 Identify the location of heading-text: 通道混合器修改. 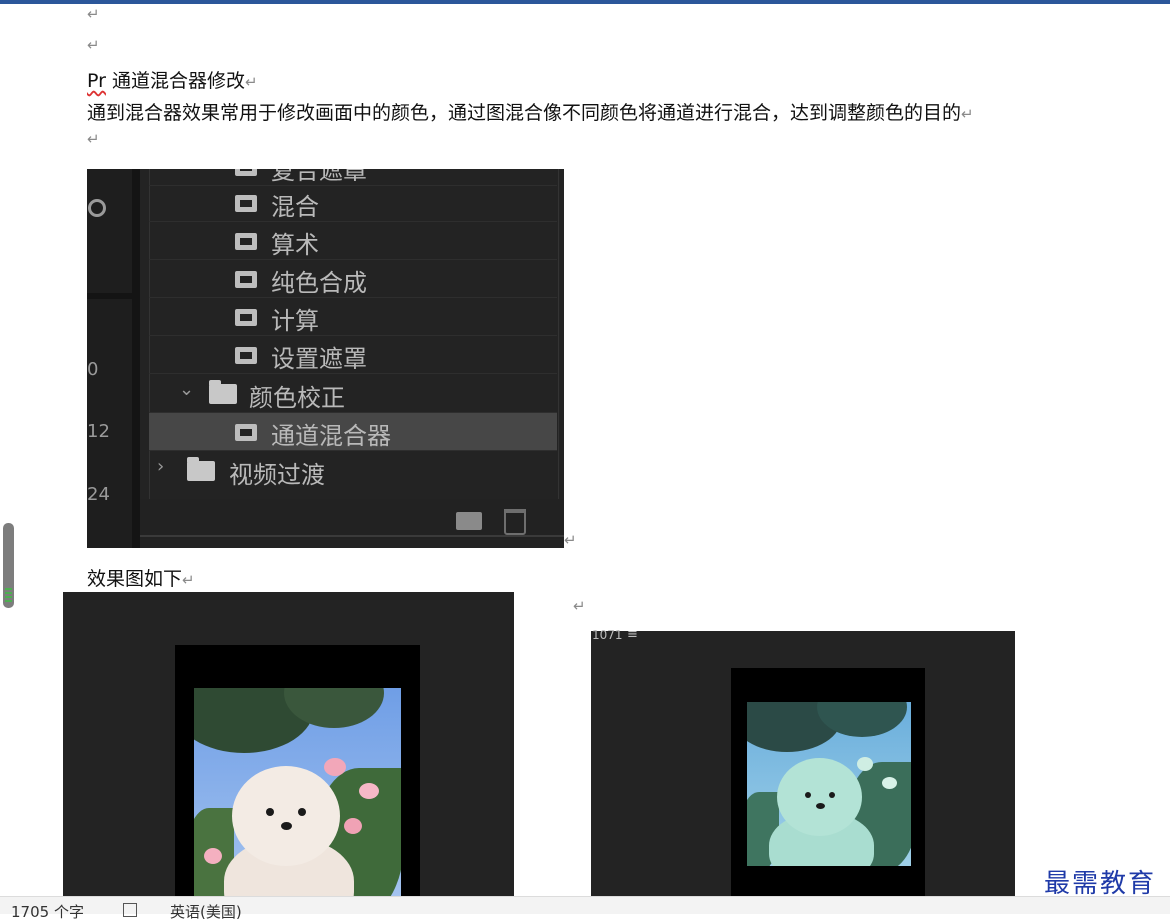
(175, 81).